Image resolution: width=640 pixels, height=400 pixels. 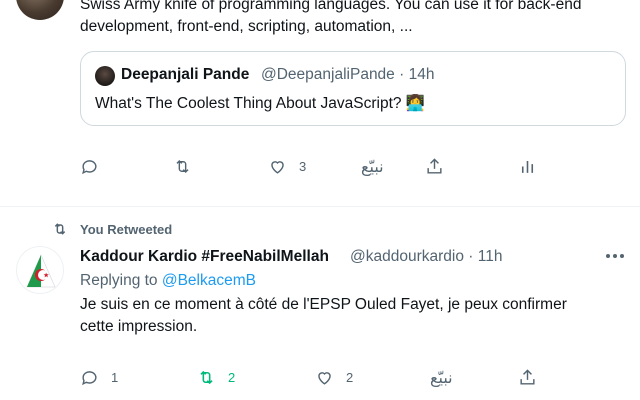 What do you see at coordinates (426, 257) in the screenshot?
I see `author-handle-time: @kaddourkardio · 11h` at bounding box center [426, 257].